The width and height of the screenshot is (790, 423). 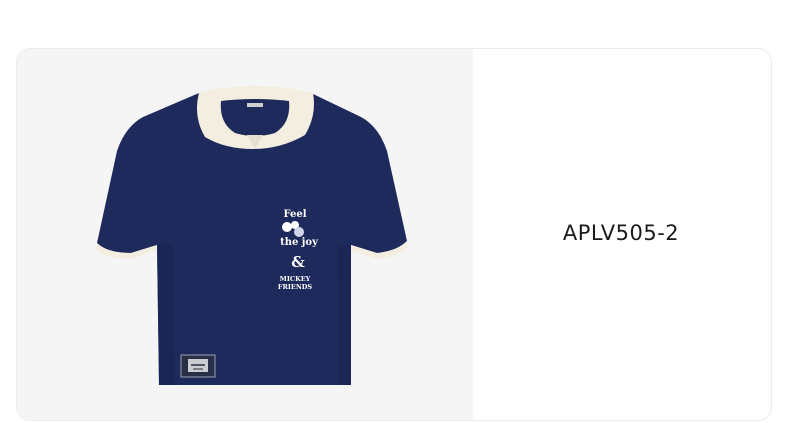 What do you see at coordinates (295, 287) in the screenshot?
I see `print-line-5: FRIENDS` at bounding box center [295, 287].